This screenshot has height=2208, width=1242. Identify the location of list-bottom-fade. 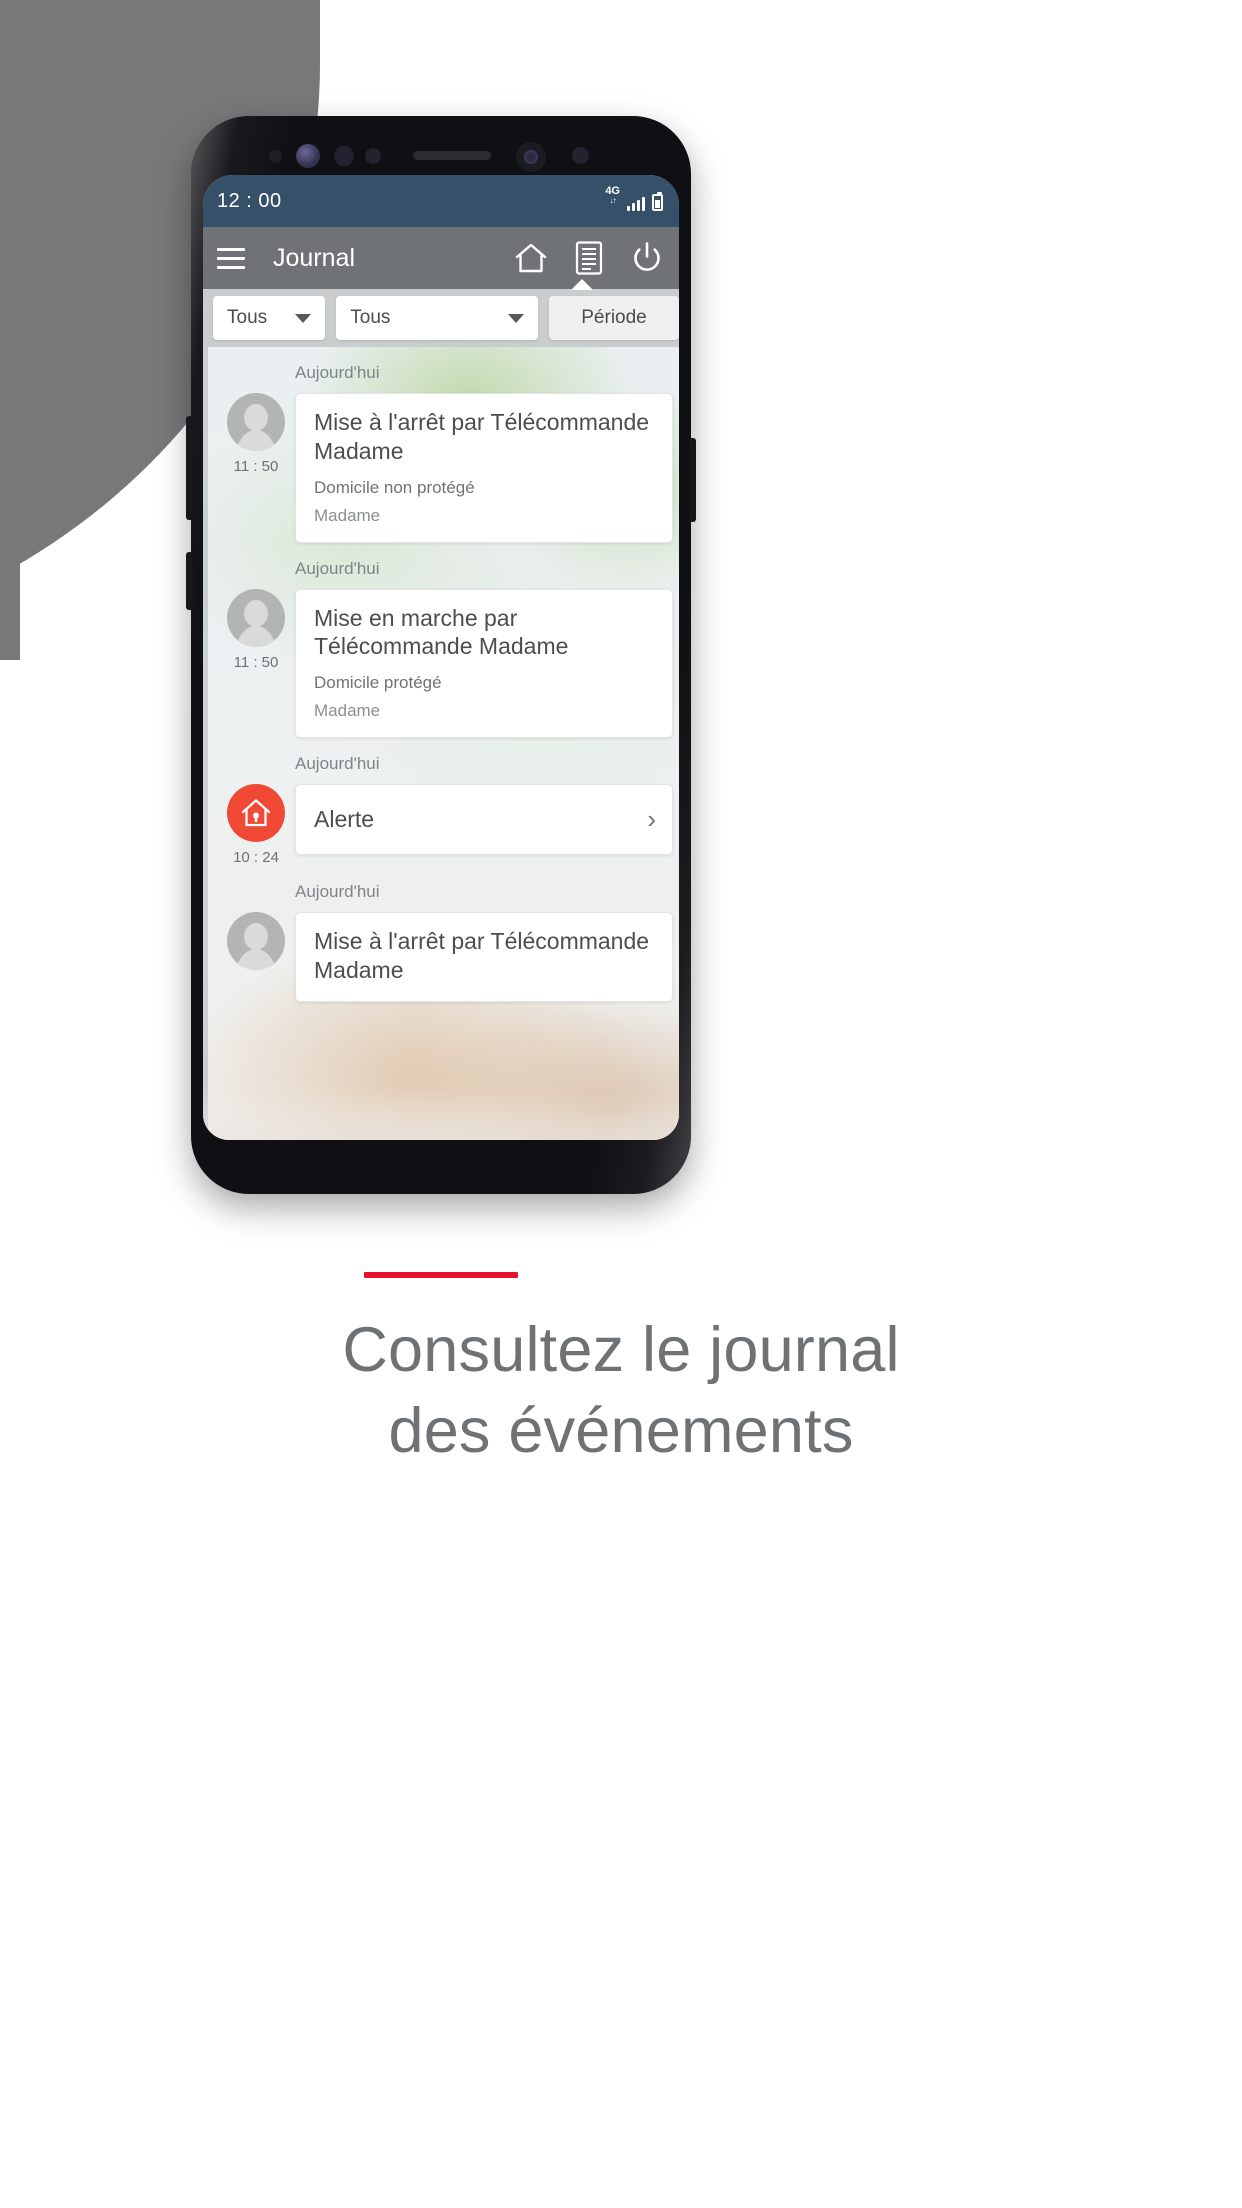
(441, 1114).